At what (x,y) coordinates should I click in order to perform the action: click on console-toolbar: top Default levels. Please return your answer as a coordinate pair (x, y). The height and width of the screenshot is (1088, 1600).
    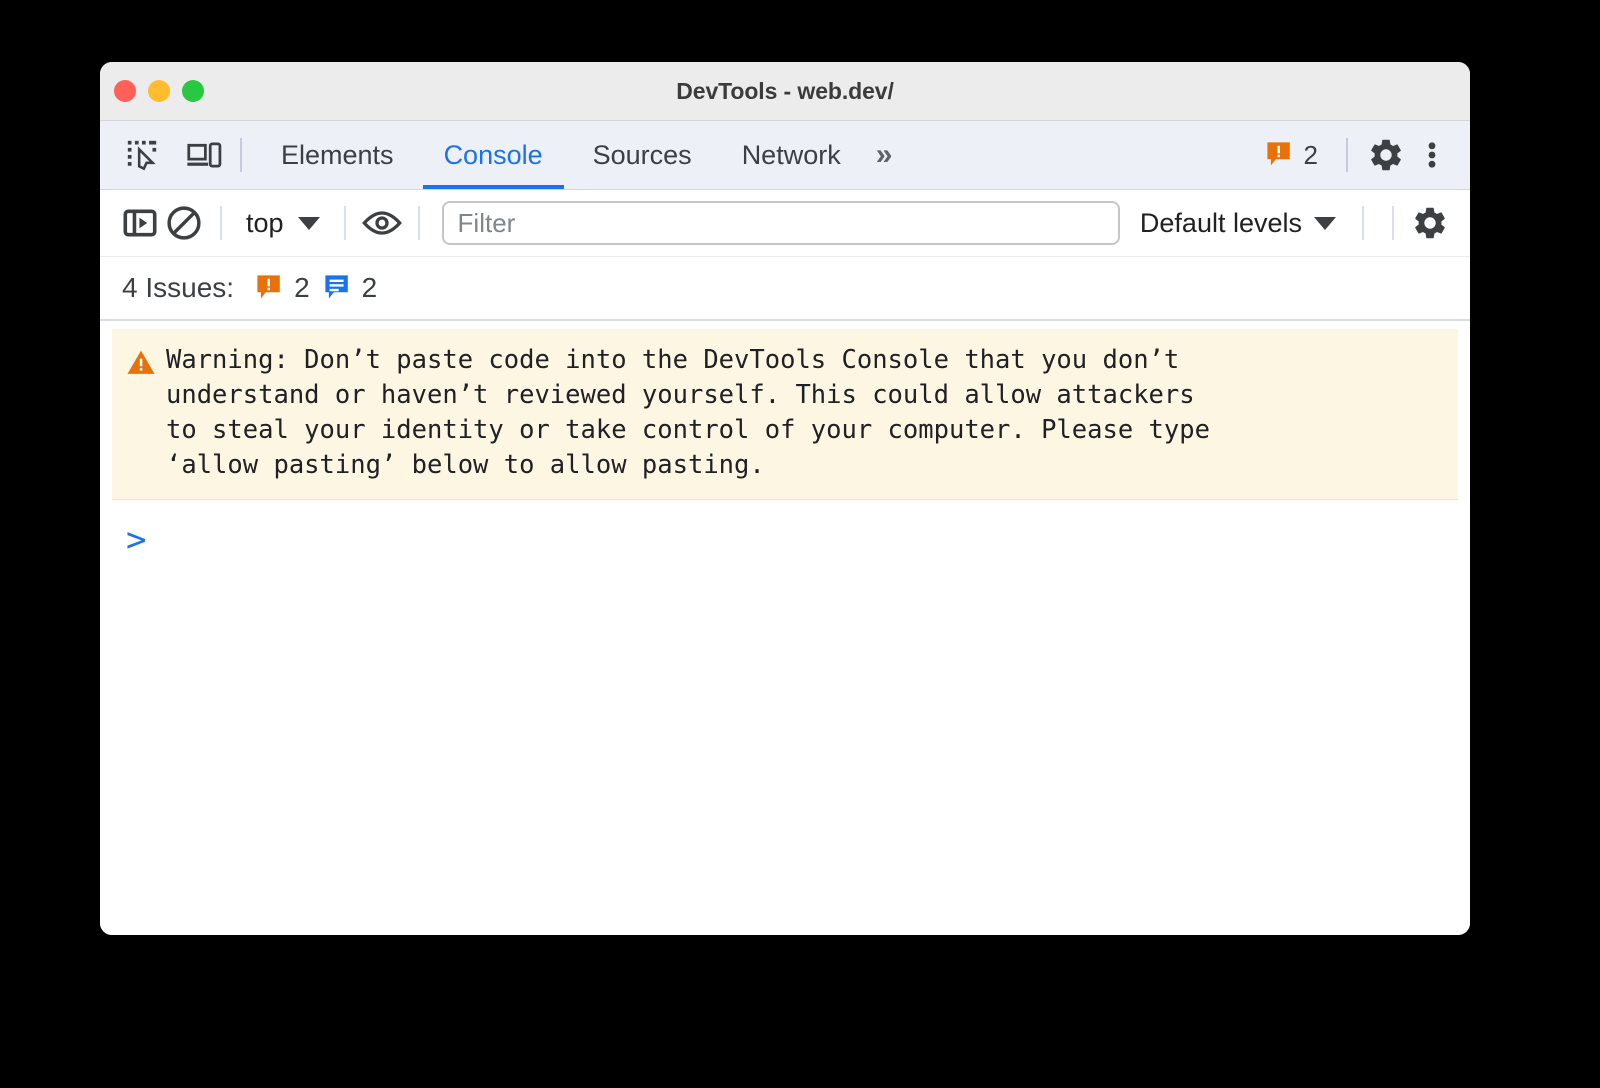
    Looking at the image, I should click on (785, 223).